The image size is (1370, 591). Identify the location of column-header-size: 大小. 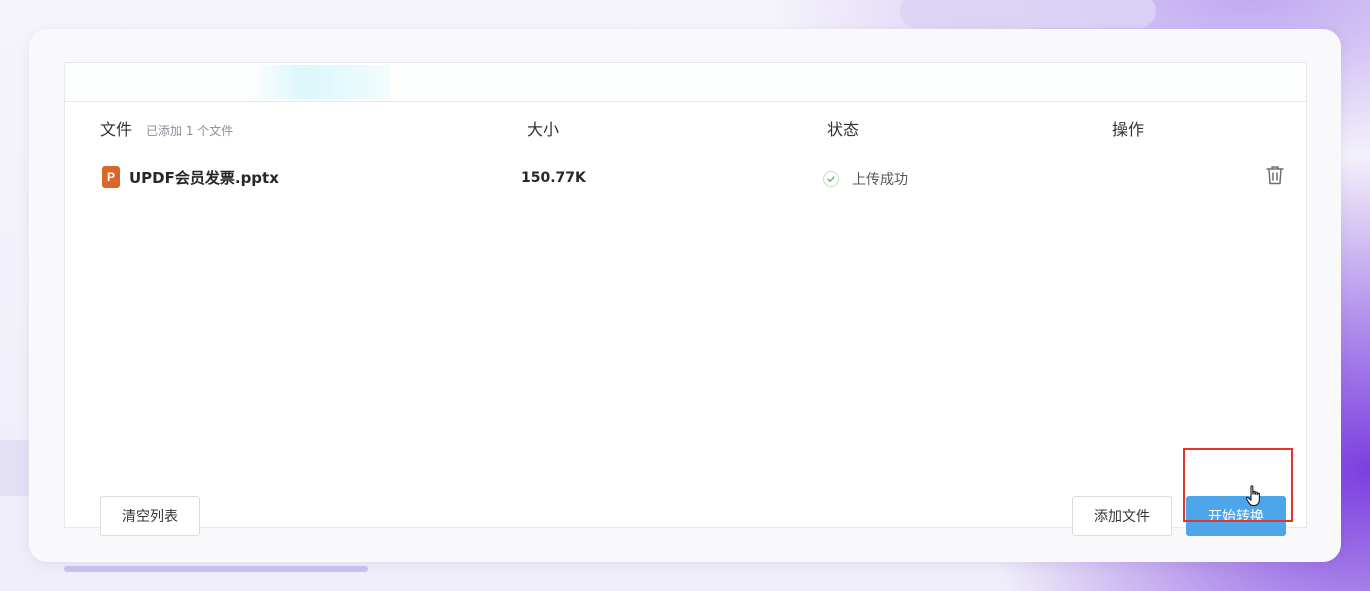
(543, 129).